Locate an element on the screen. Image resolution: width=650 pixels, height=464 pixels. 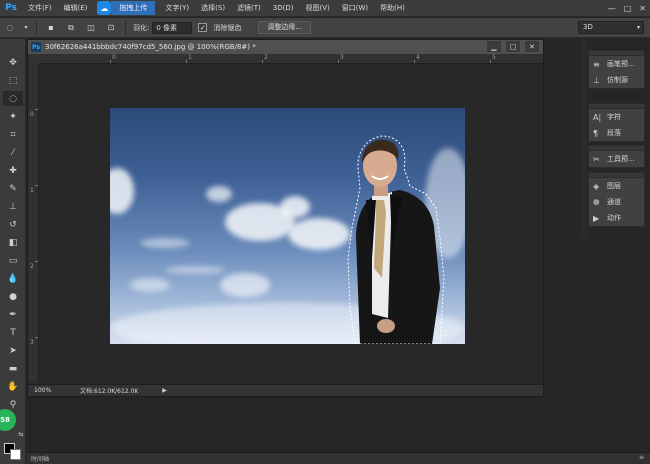
divider is located at coordinates (36, 27).